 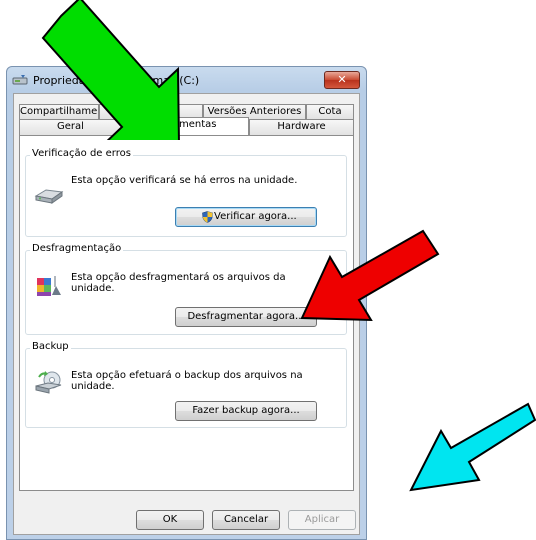 What do you see at coordinates (185, 126) in the screenshot?
I see `tab-ferramentas: Ferramentas` at bounding box center [185, 126].